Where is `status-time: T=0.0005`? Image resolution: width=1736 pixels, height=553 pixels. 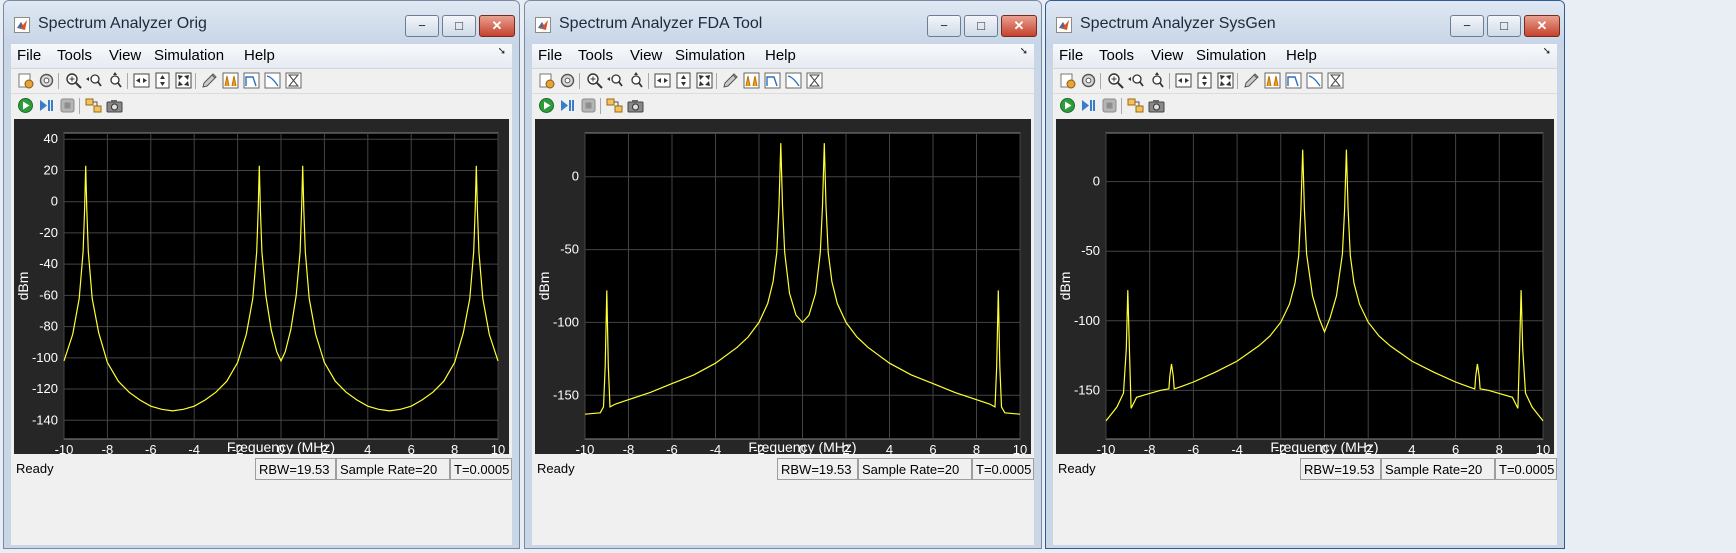
status-time: T=0.0005 is located at coordinates (481, 469).